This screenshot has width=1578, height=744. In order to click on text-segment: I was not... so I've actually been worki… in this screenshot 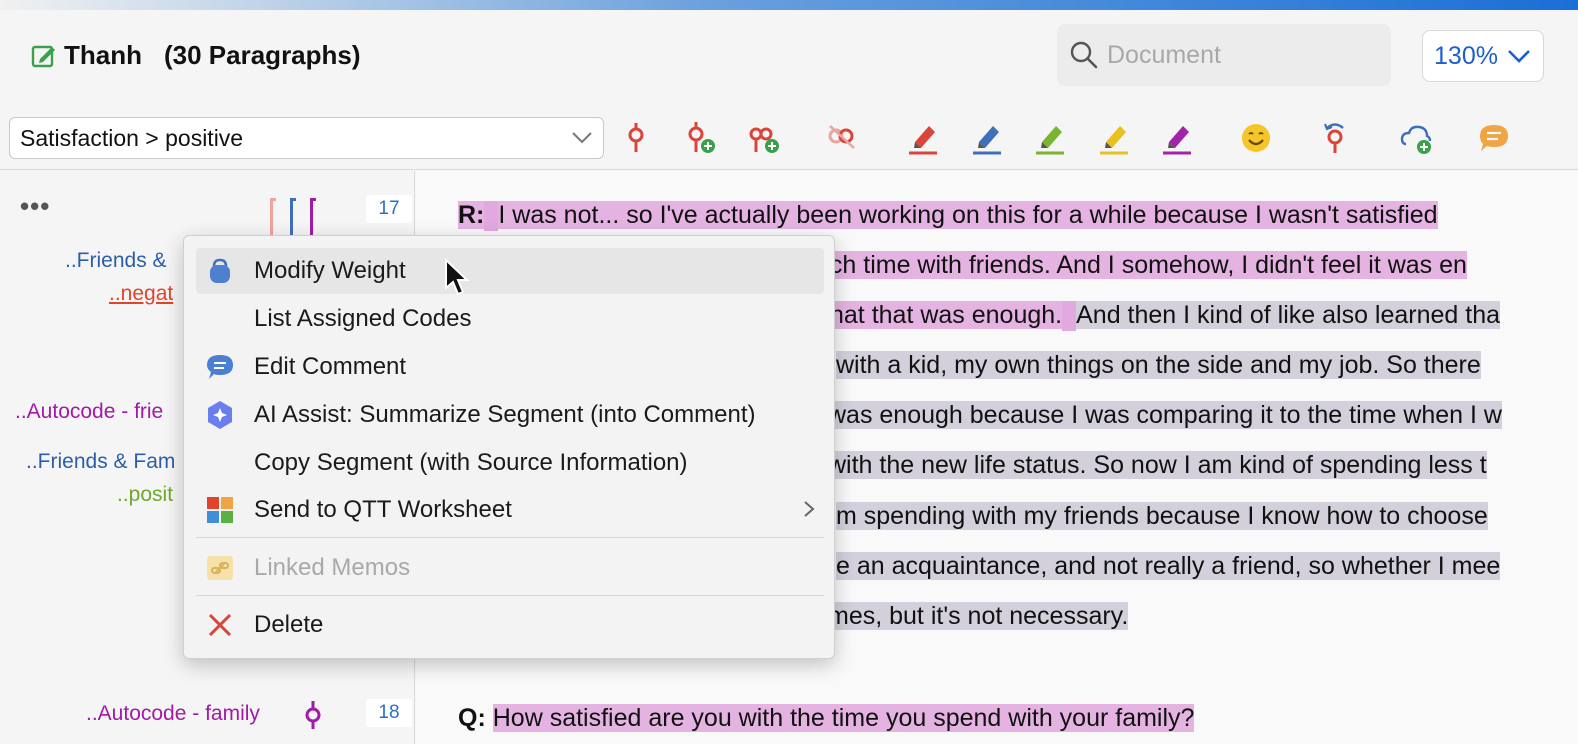, I will do `click(968, 215)`.